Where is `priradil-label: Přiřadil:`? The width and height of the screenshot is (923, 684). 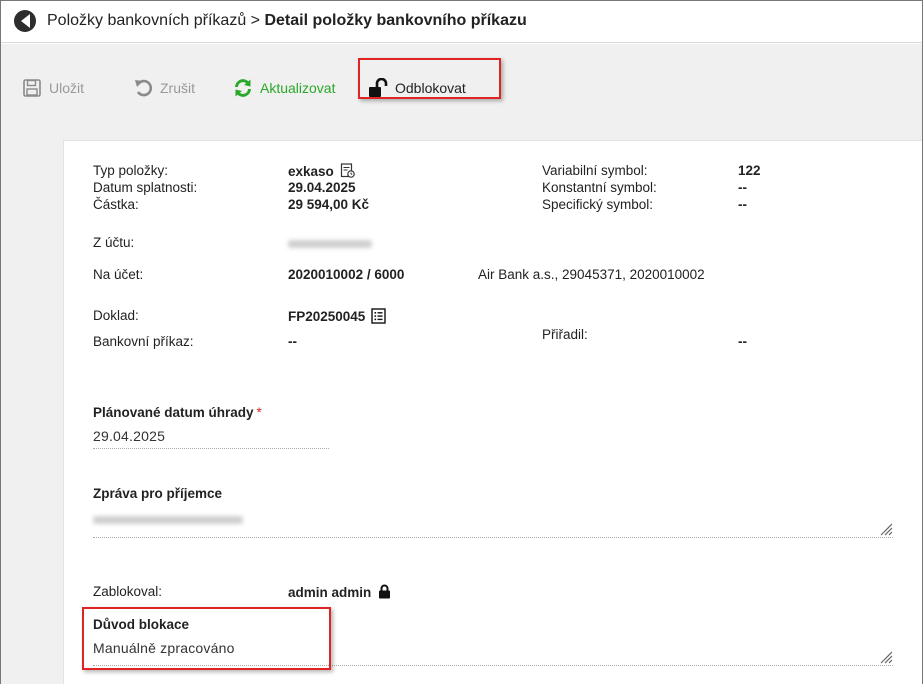 priradil-label: Přiřadil: is located at coordinates (565, 334).